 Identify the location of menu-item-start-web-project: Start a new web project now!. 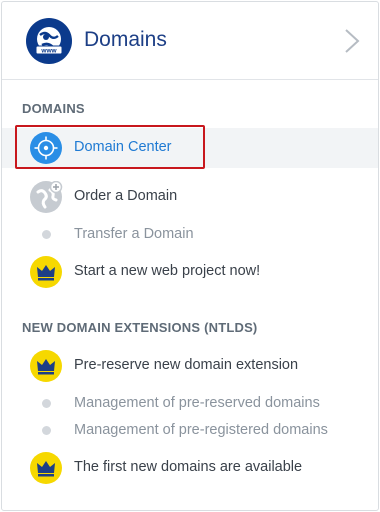
(190, 272).